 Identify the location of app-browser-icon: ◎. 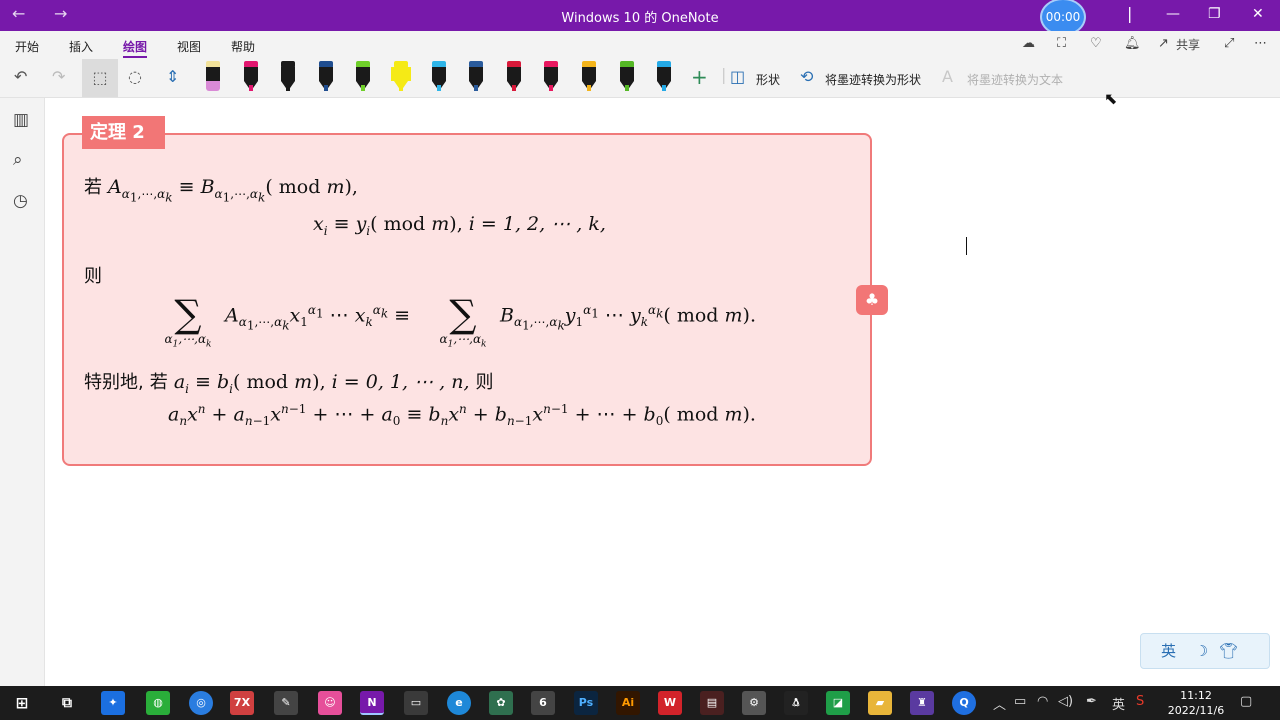
(201, 703).